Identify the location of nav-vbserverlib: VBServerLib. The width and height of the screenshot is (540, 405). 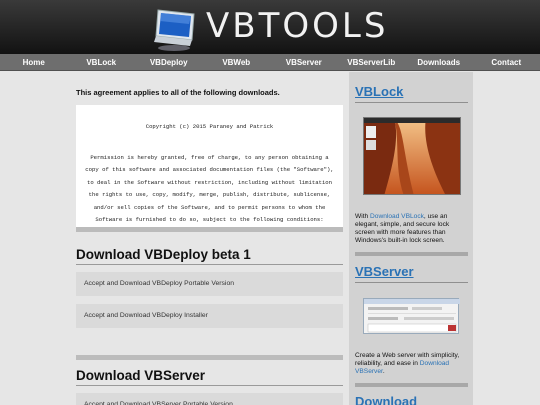
(372, 62).